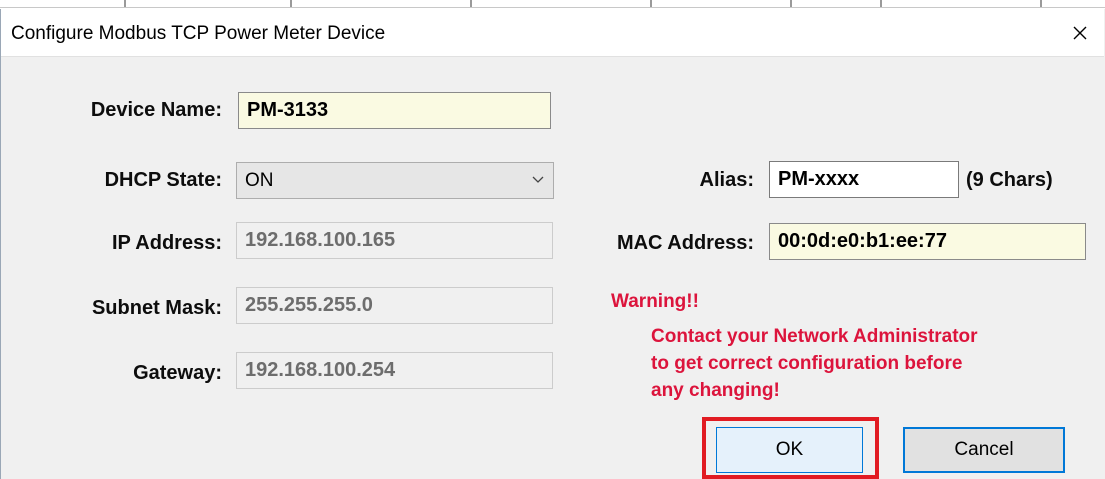  I want to click on warning-line: to get correct configuration before, so click(807, 363).